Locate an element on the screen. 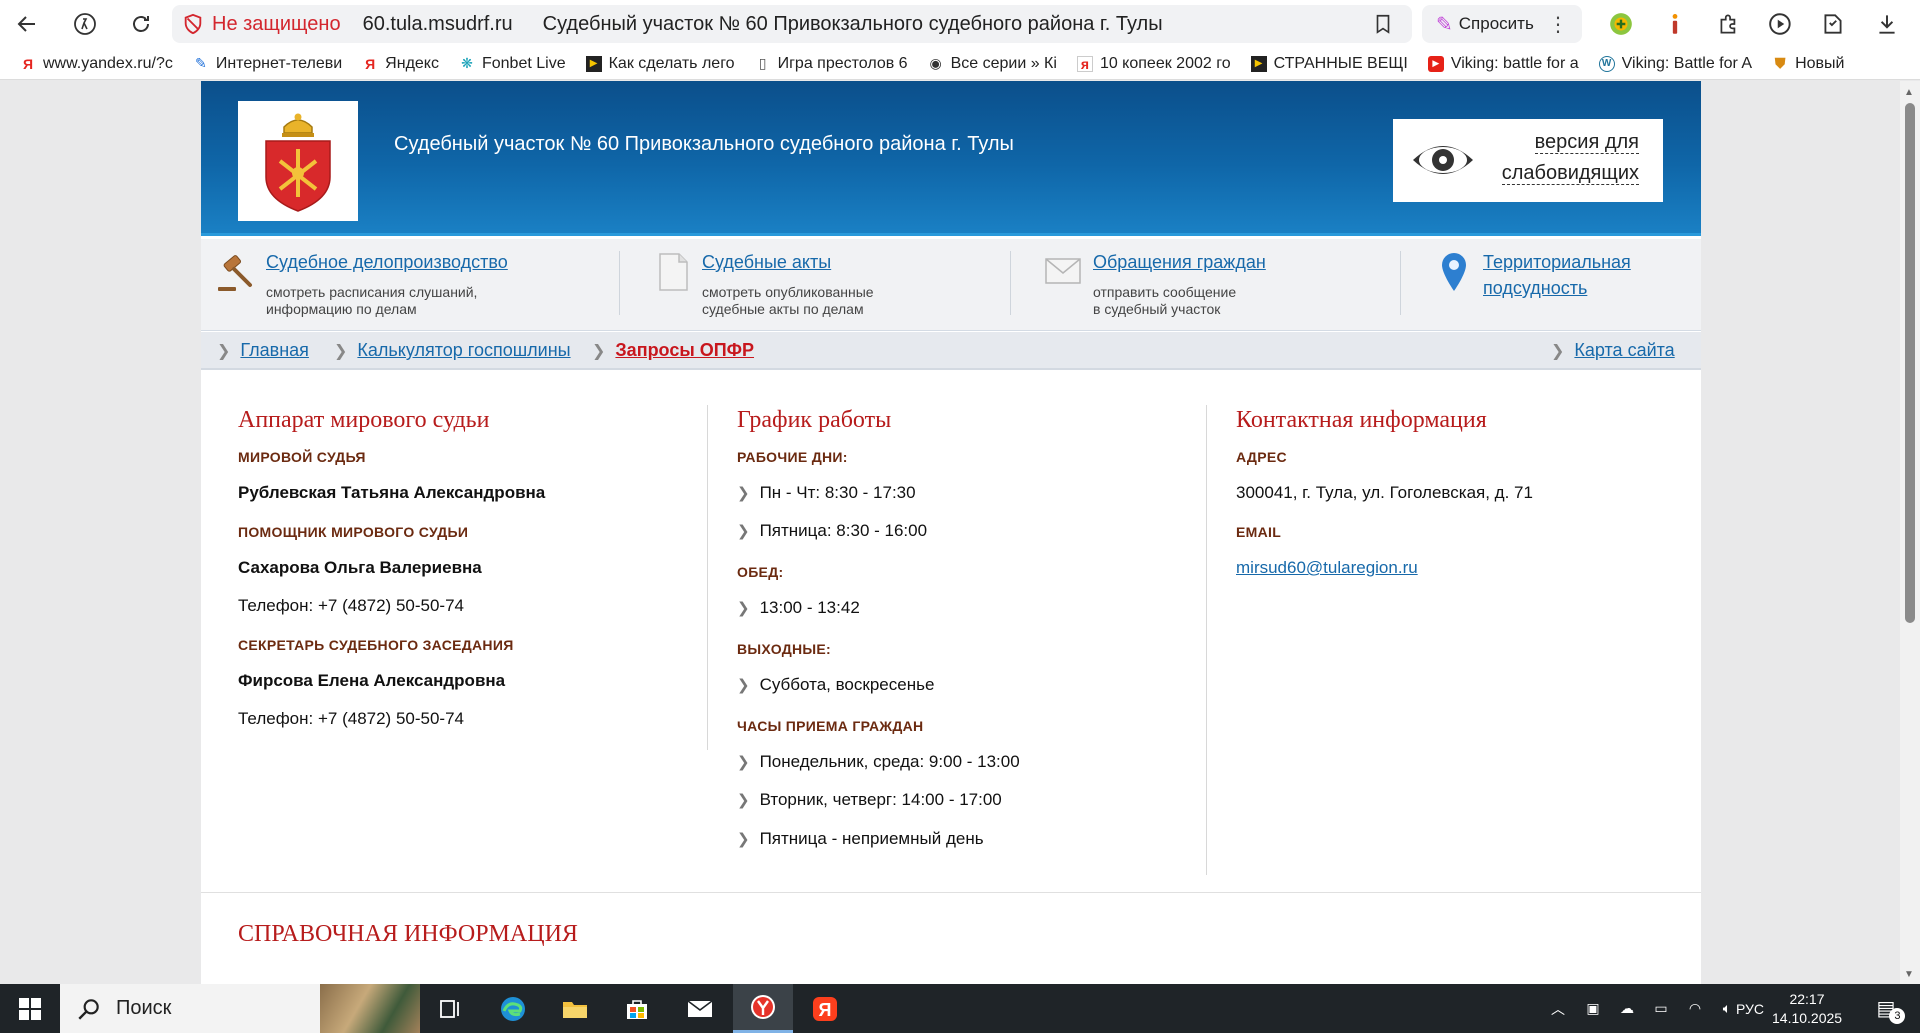 This screenshot has width=1920, height=1033. quick-link-title: Обращения граждан is located at coordinates (1179, 262).